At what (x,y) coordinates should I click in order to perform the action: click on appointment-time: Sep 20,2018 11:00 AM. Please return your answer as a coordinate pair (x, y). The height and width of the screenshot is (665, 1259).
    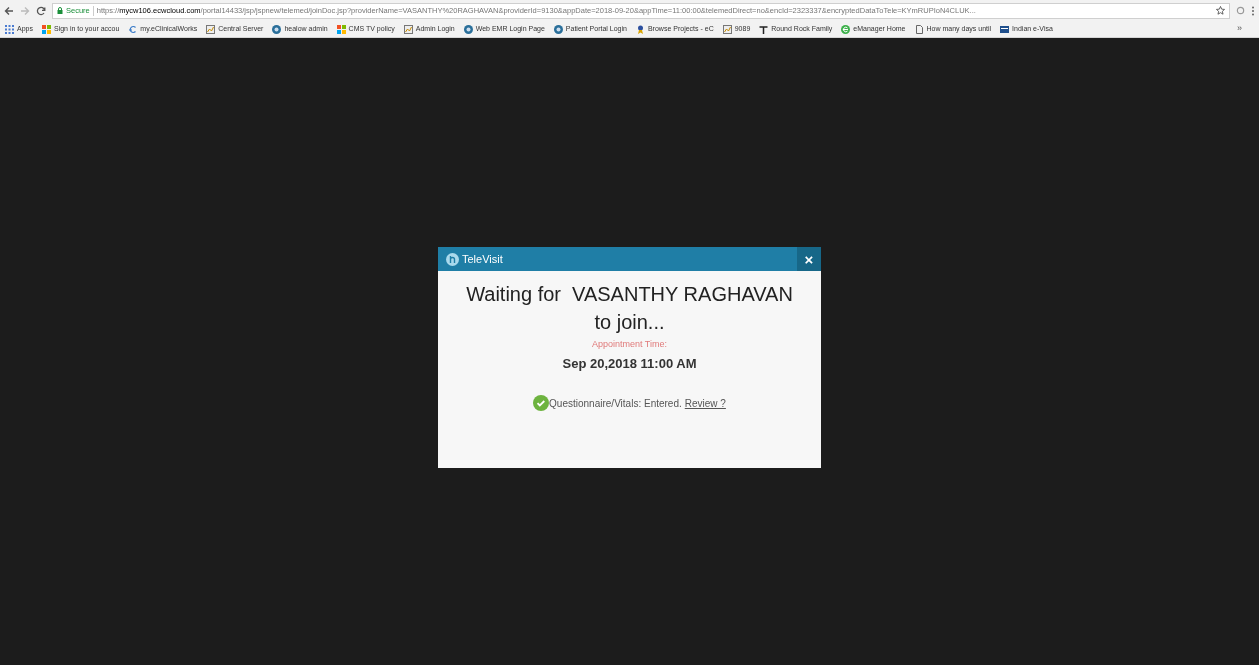
    Looking at the image, I should click on (629, 363).